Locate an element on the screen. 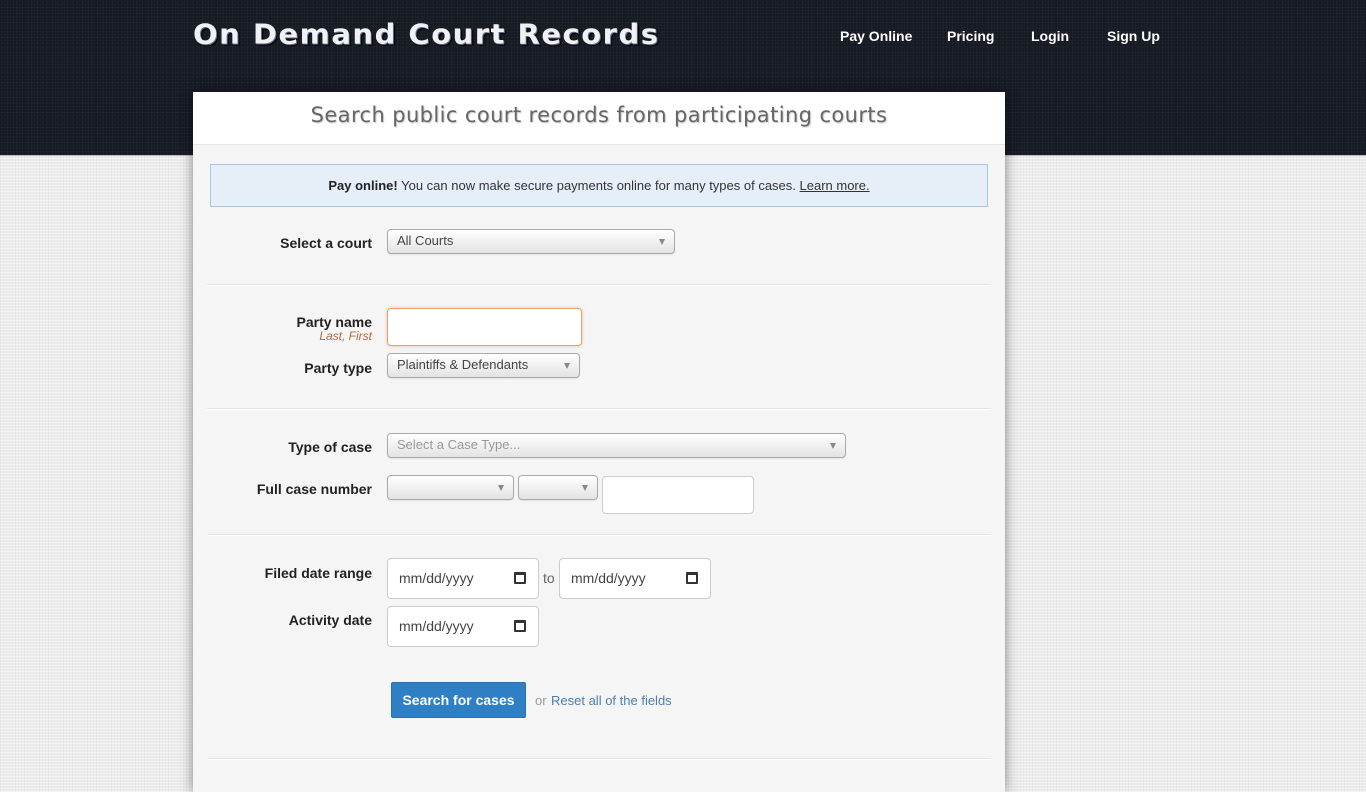  activity-date-label: Activity date is located at coordinates (330, 620).